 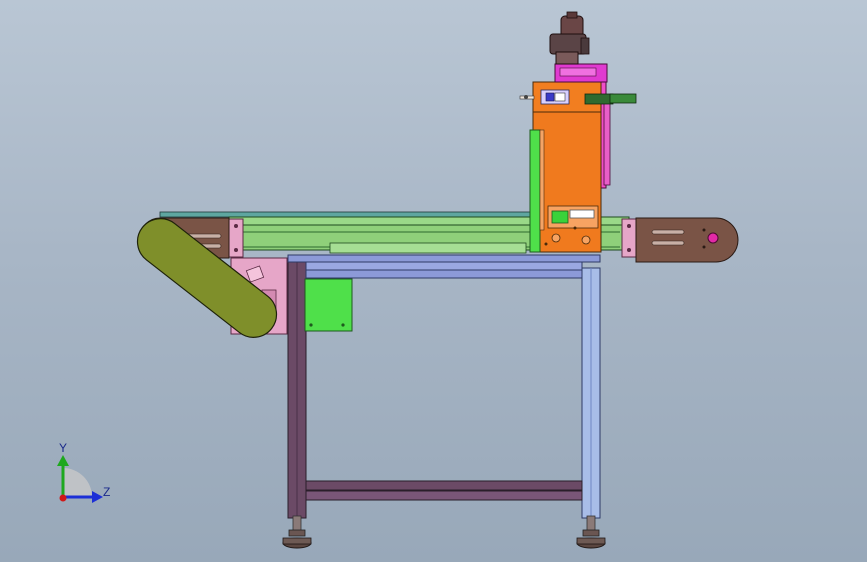 What do you see at coordinates (591, 532) in the screenshot?
I see `leveling-foot-right` at bounding box center [591, 532].